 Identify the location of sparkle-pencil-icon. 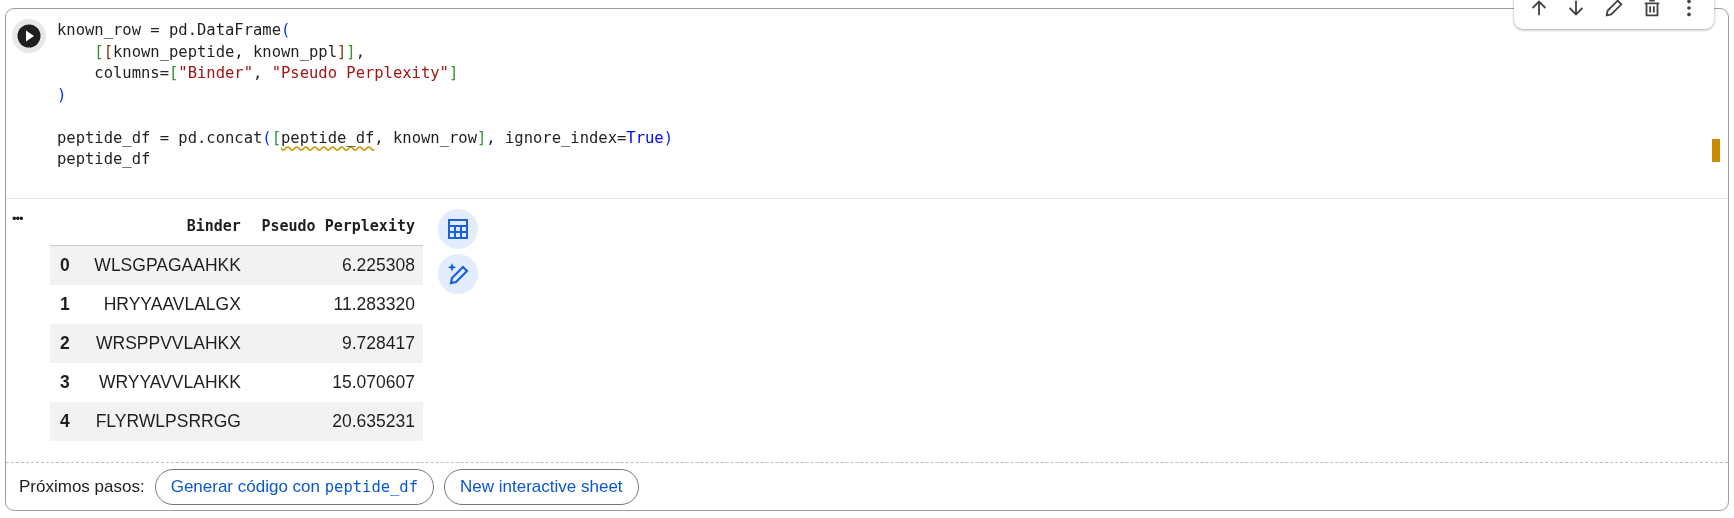
(458, 274).